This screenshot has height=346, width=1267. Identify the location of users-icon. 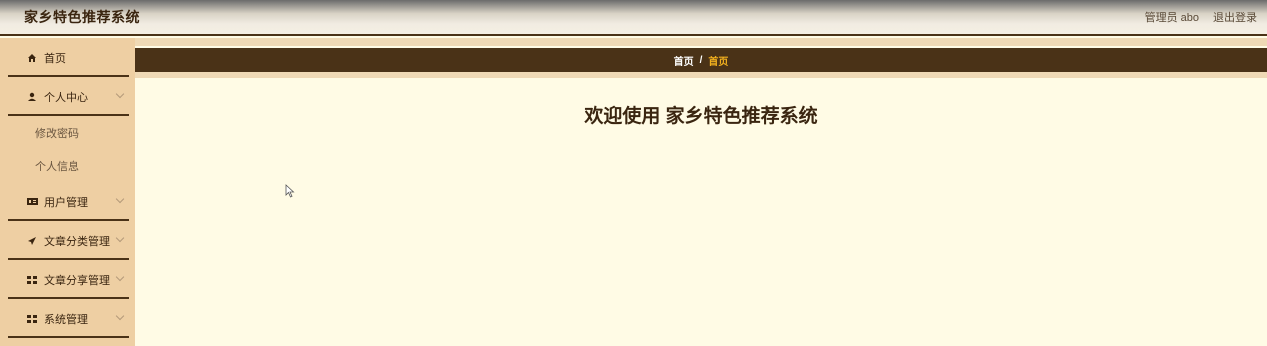
(32, 201).